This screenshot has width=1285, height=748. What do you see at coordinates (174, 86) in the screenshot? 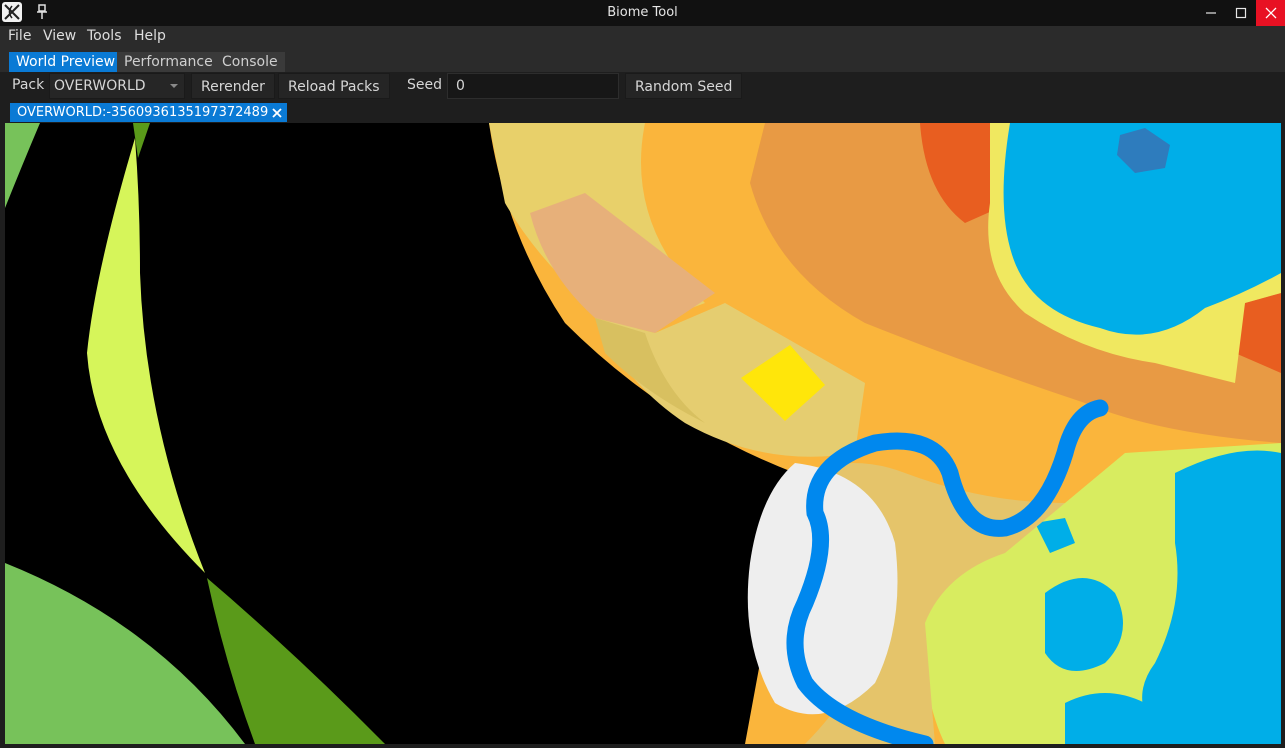
I see `chevron-down-icon` at bounding box center [174, 86].